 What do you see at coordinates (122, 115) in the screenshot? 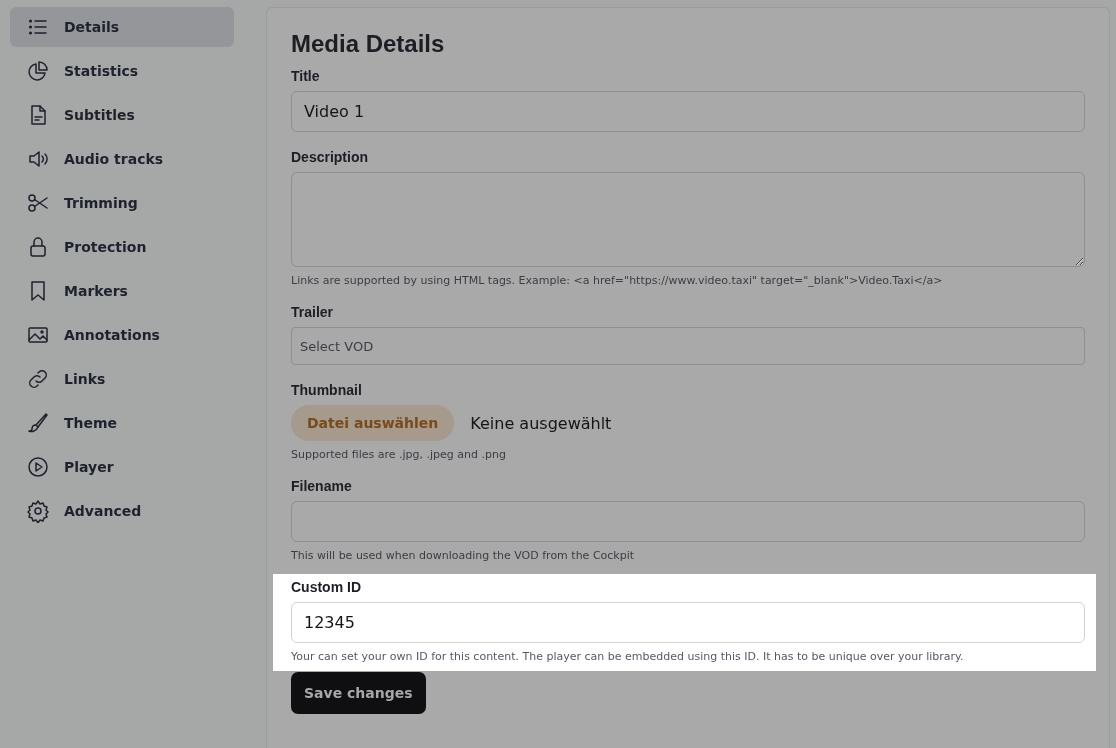
I see `sidebar-item: Subtitles` at bounding box center [122, 115].